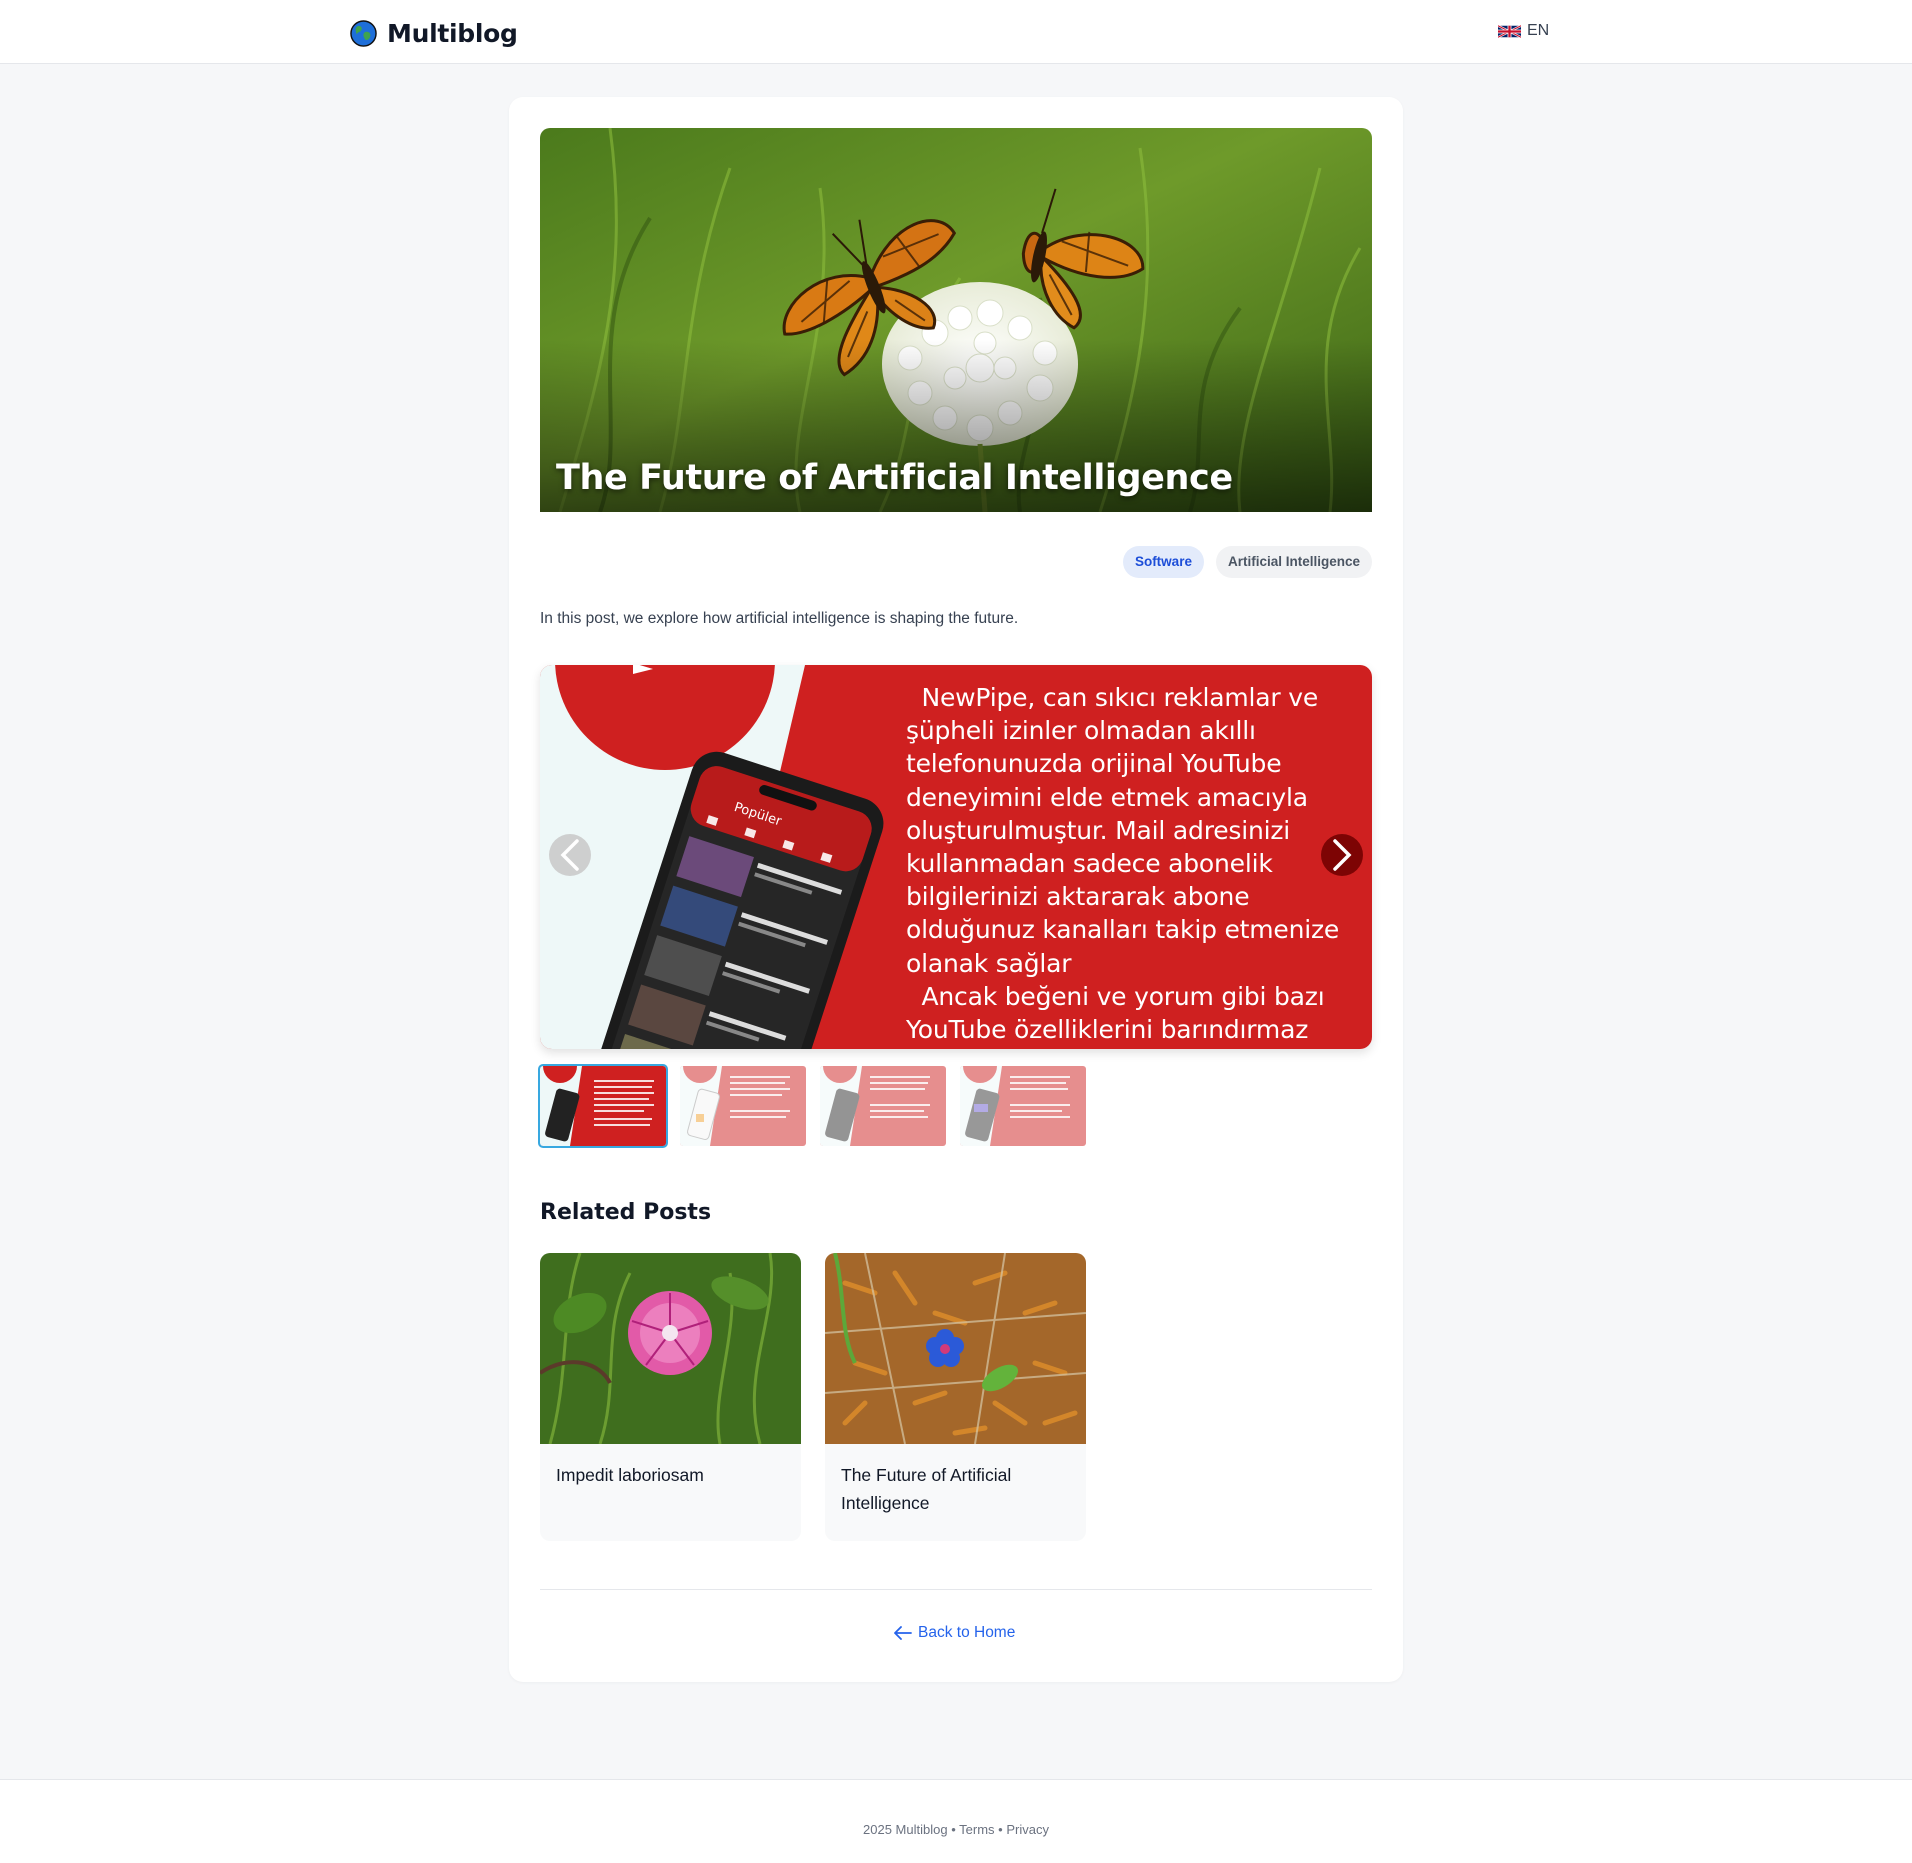  What do you see at coordinates (955, 1348) in the screenshot?
I see `blue-flower-photo` at bounding box center [955, 1348].